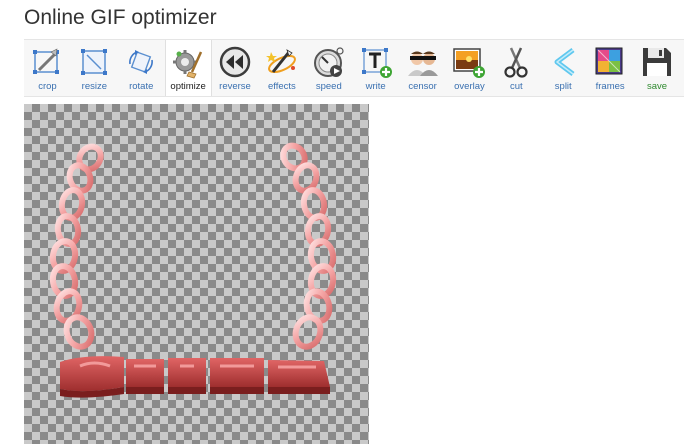 This screenshot has width=700, height=444. I want to click on censor-icon, so click(423, 62).